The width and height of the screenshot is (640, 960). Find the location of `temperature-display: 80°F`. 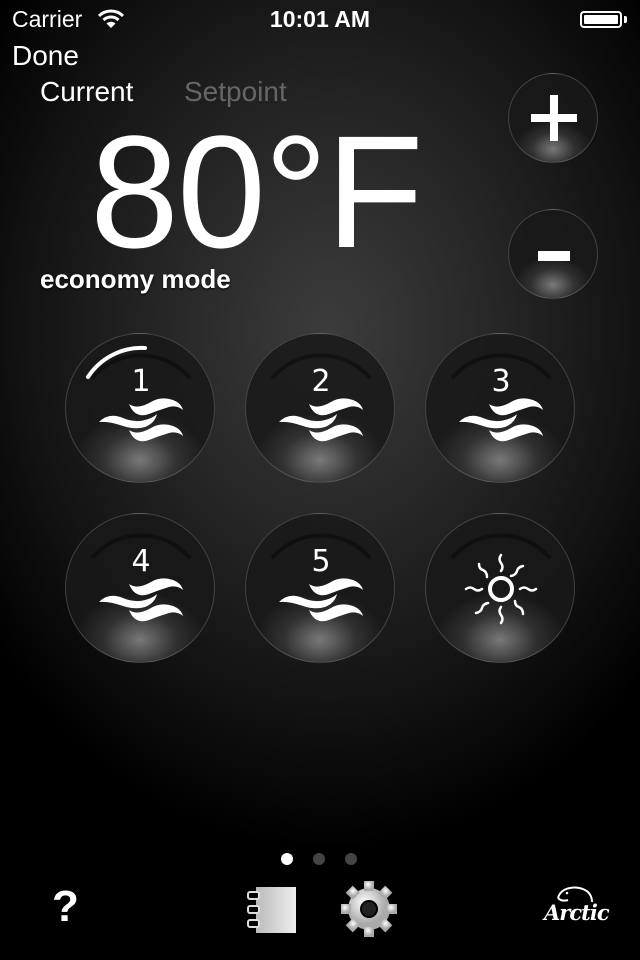

temperature-display: 80°F is located at coordinates (257, 191).